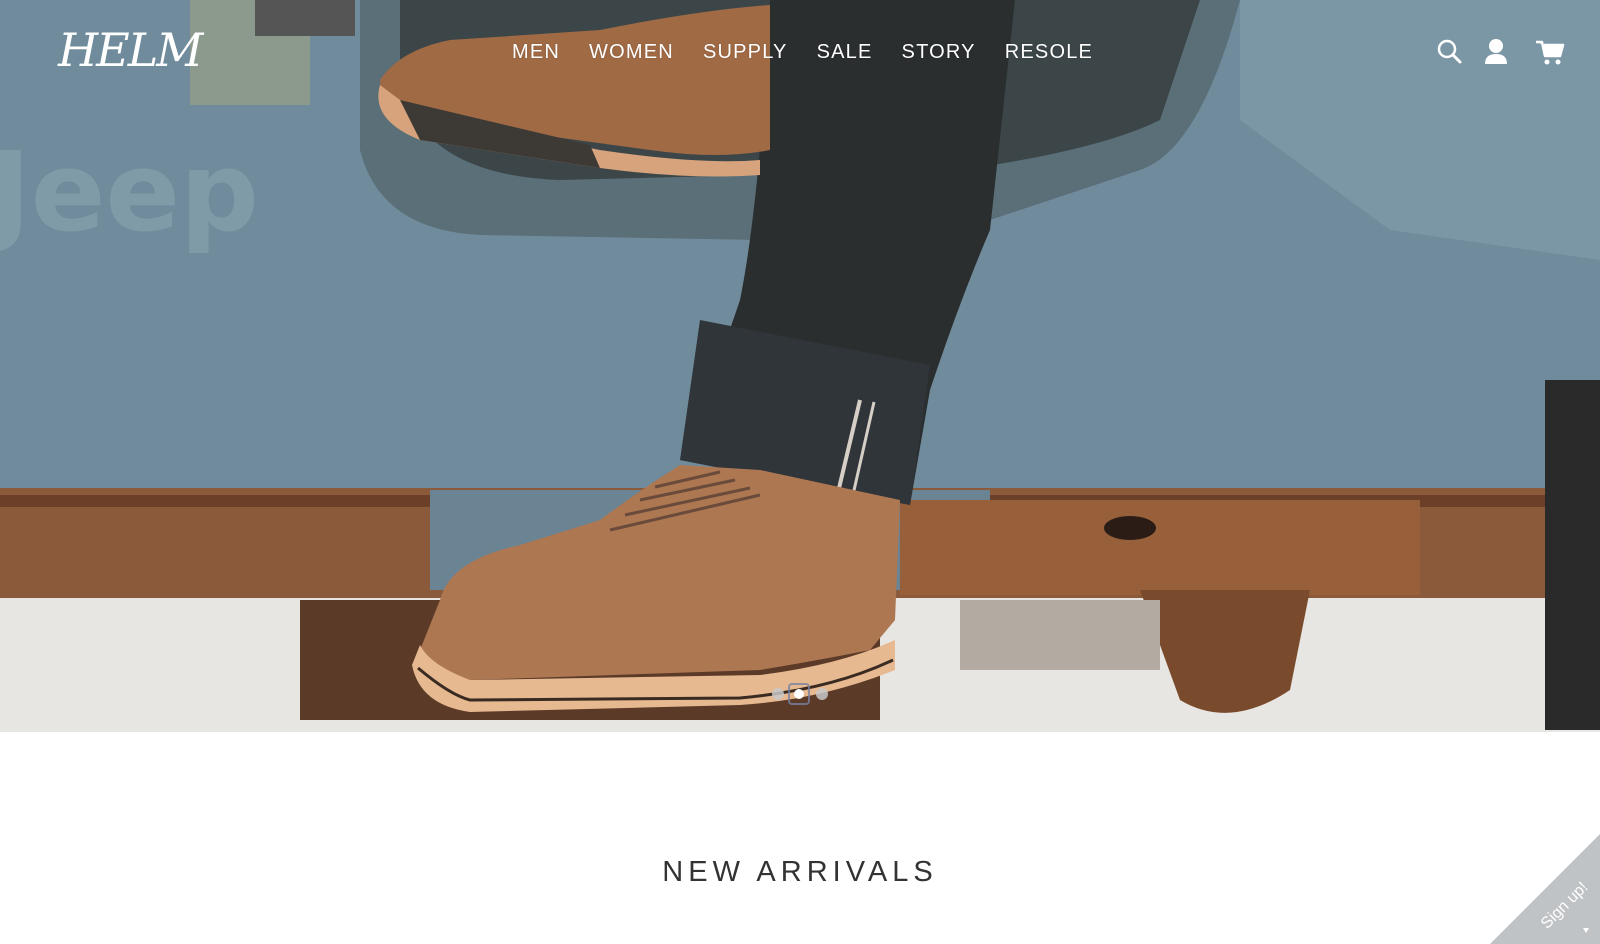 Image resolution: width=1600 pixels, height=944 pixels. Describe the element at coordinates (1450, 52) in the screenshot. I see `search-icon` at that location.